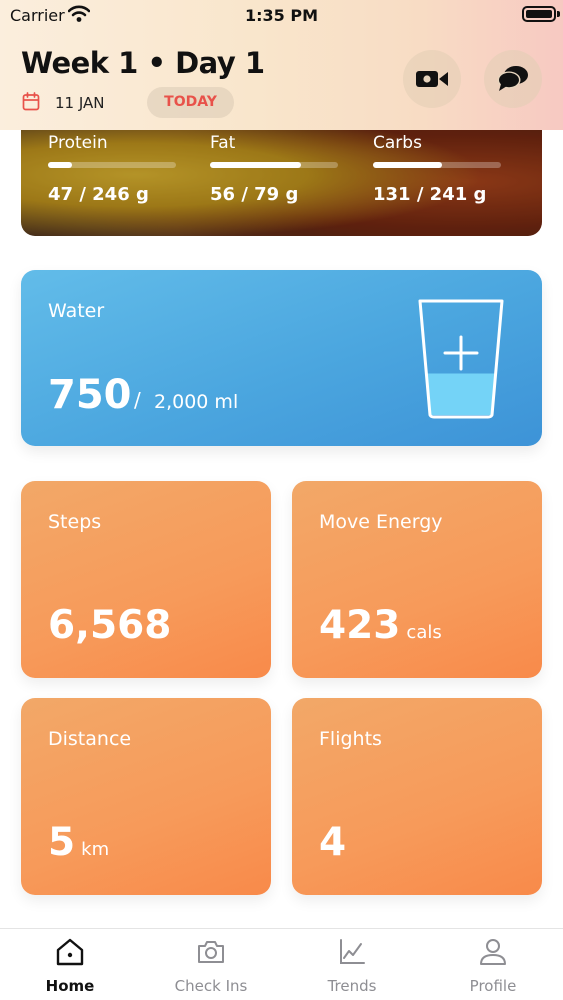 Image resolution: width=563 pixels, height=1000 pixels. Describe the element at coordinates (110, 625) in the screenshot. I see `stat-value: 6,568` at that location.